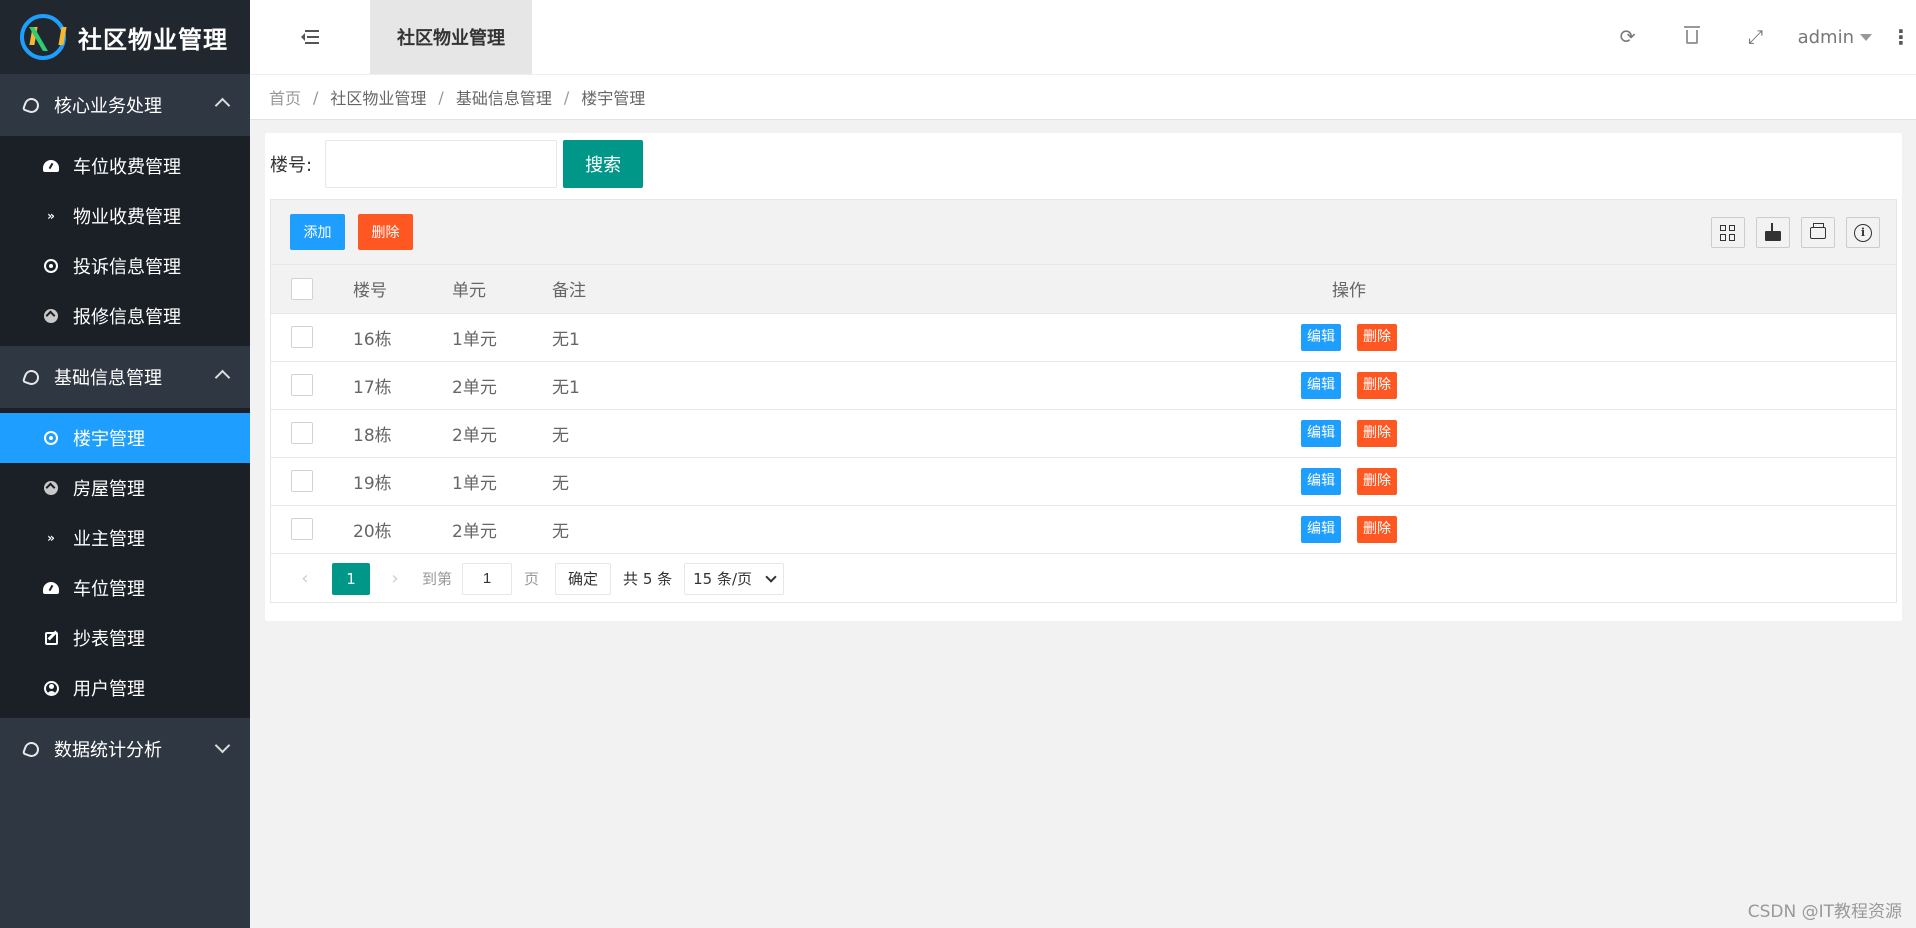 The height and width of the screenshot is (928, 1916). I want to click on prev-page-button: ‹, so click(305, 579).